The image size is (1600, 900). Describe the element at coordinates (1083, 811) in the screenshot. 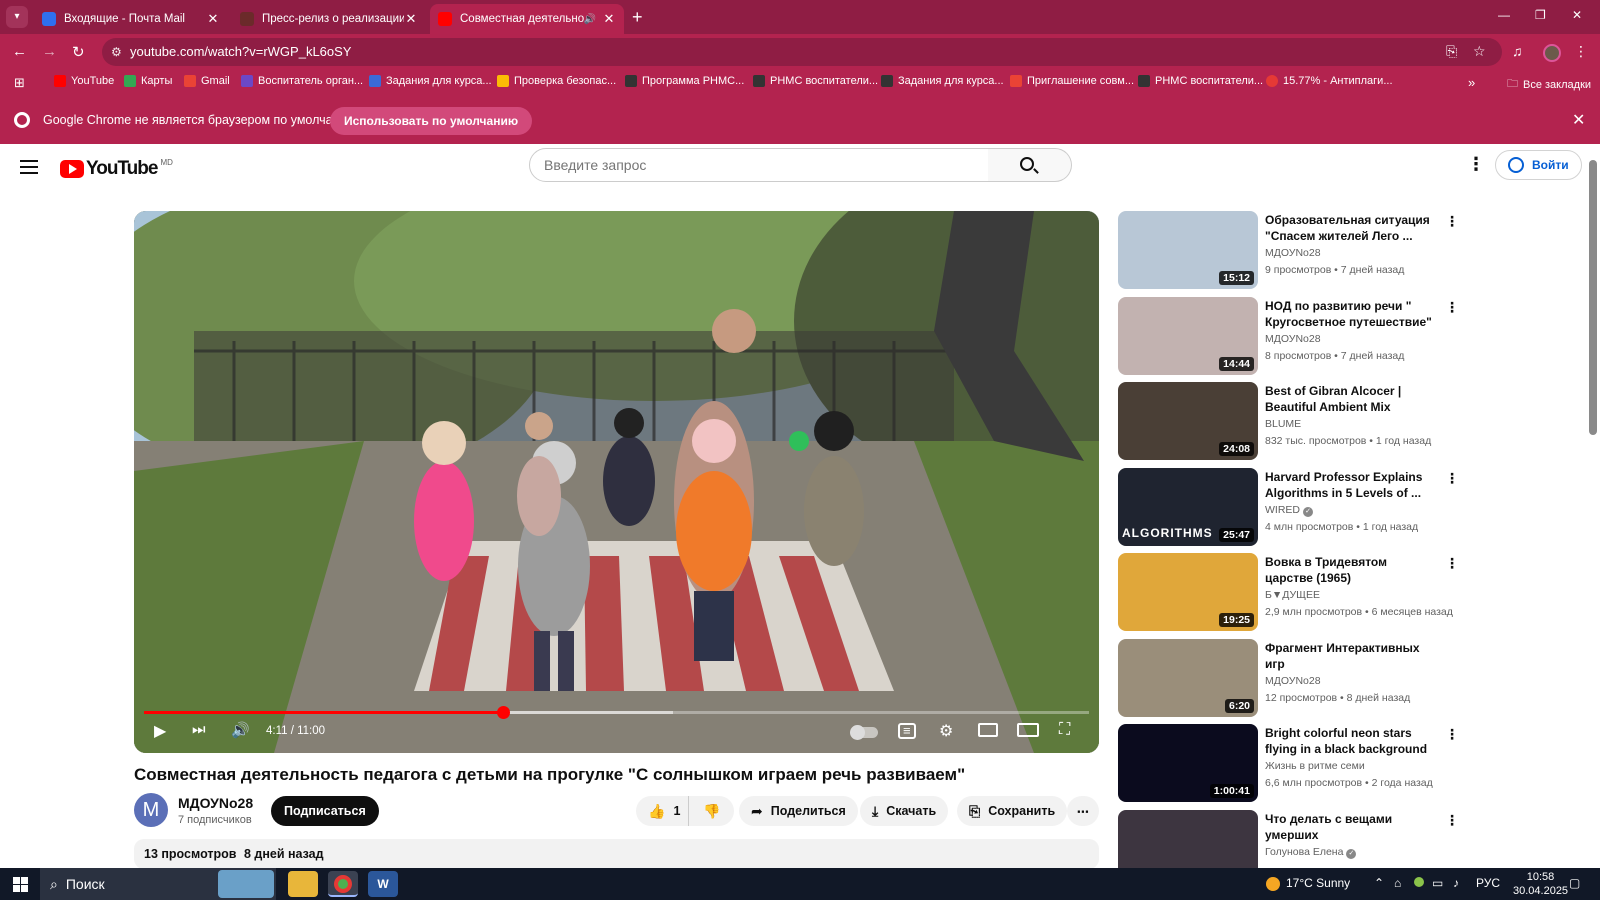

I see `more-actions-button: ⋯` at that location.